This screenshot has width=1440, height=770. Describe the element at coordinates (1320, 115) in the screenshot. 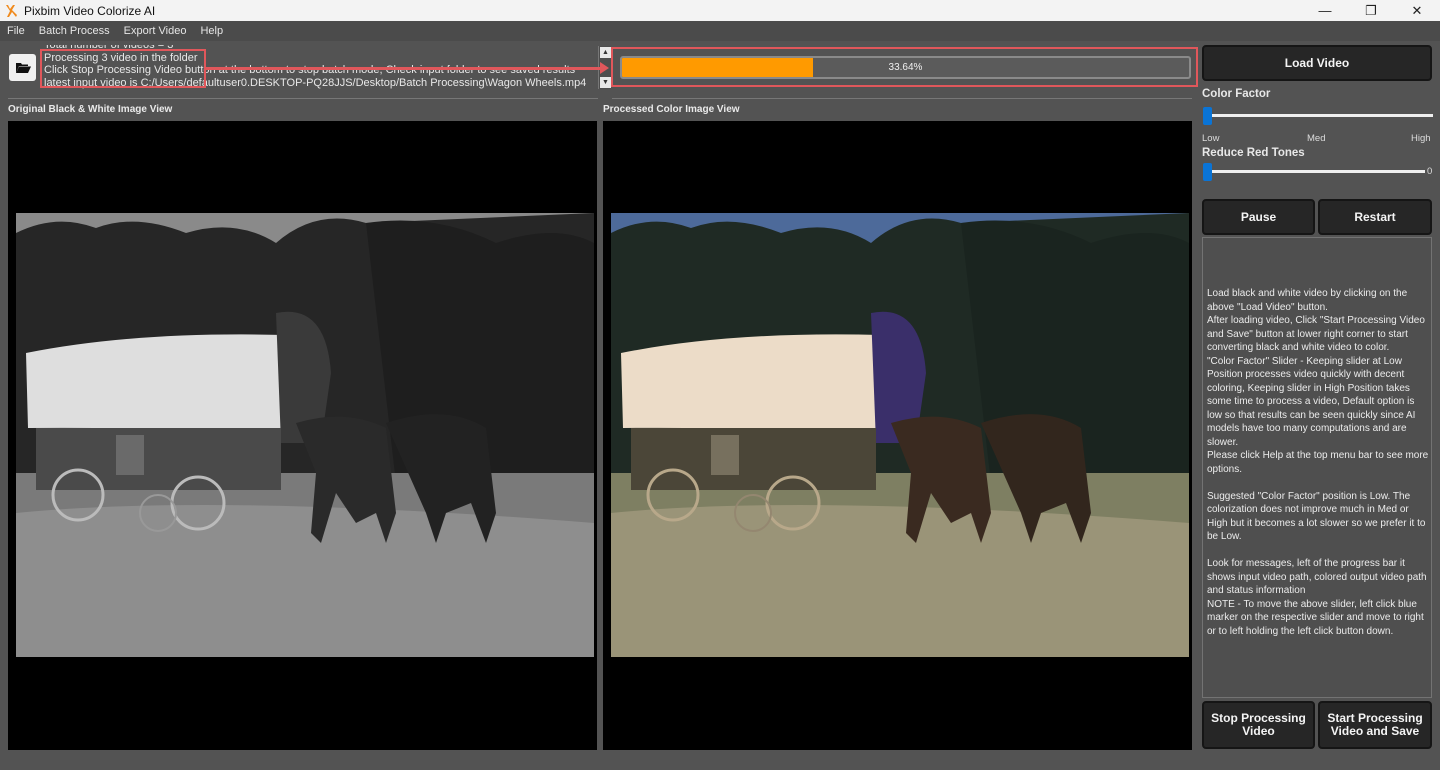

I see `color-factor-slider` at that location.